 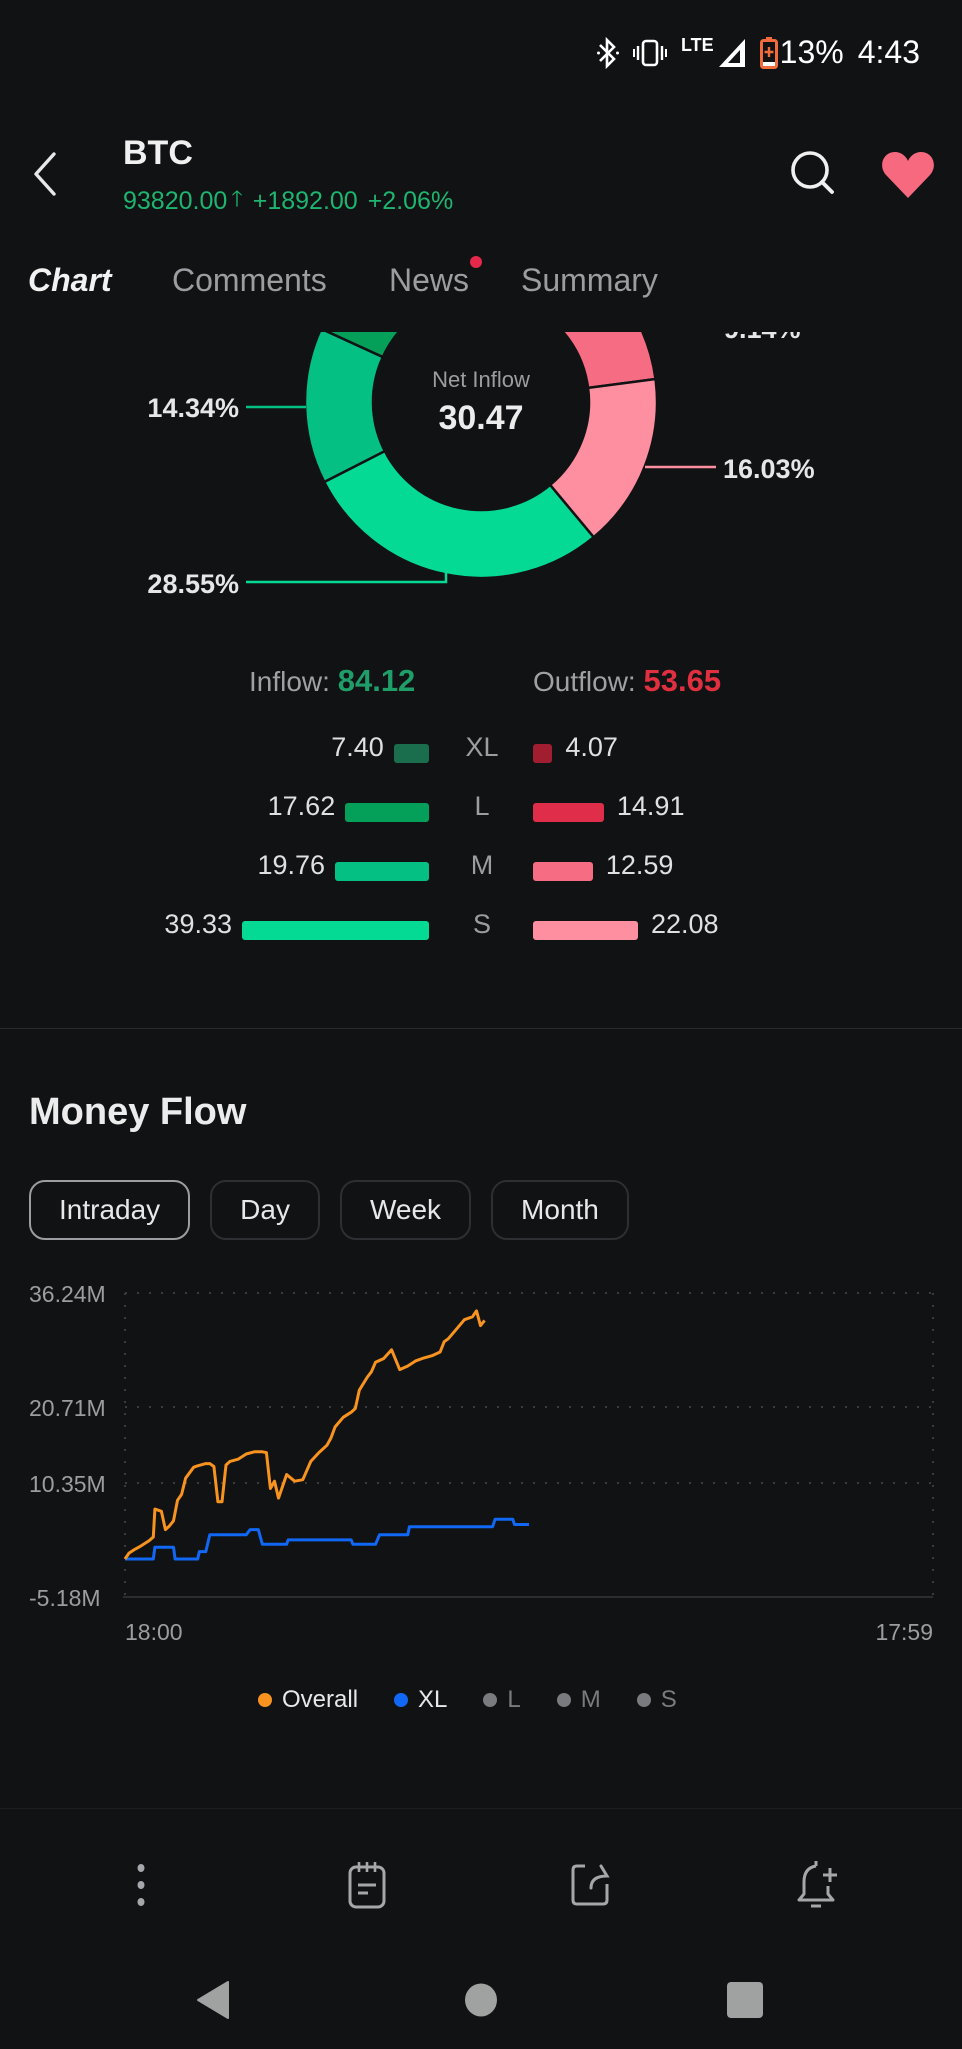 I want to click on tab-chart: Chart, so click(x=70, y=286).